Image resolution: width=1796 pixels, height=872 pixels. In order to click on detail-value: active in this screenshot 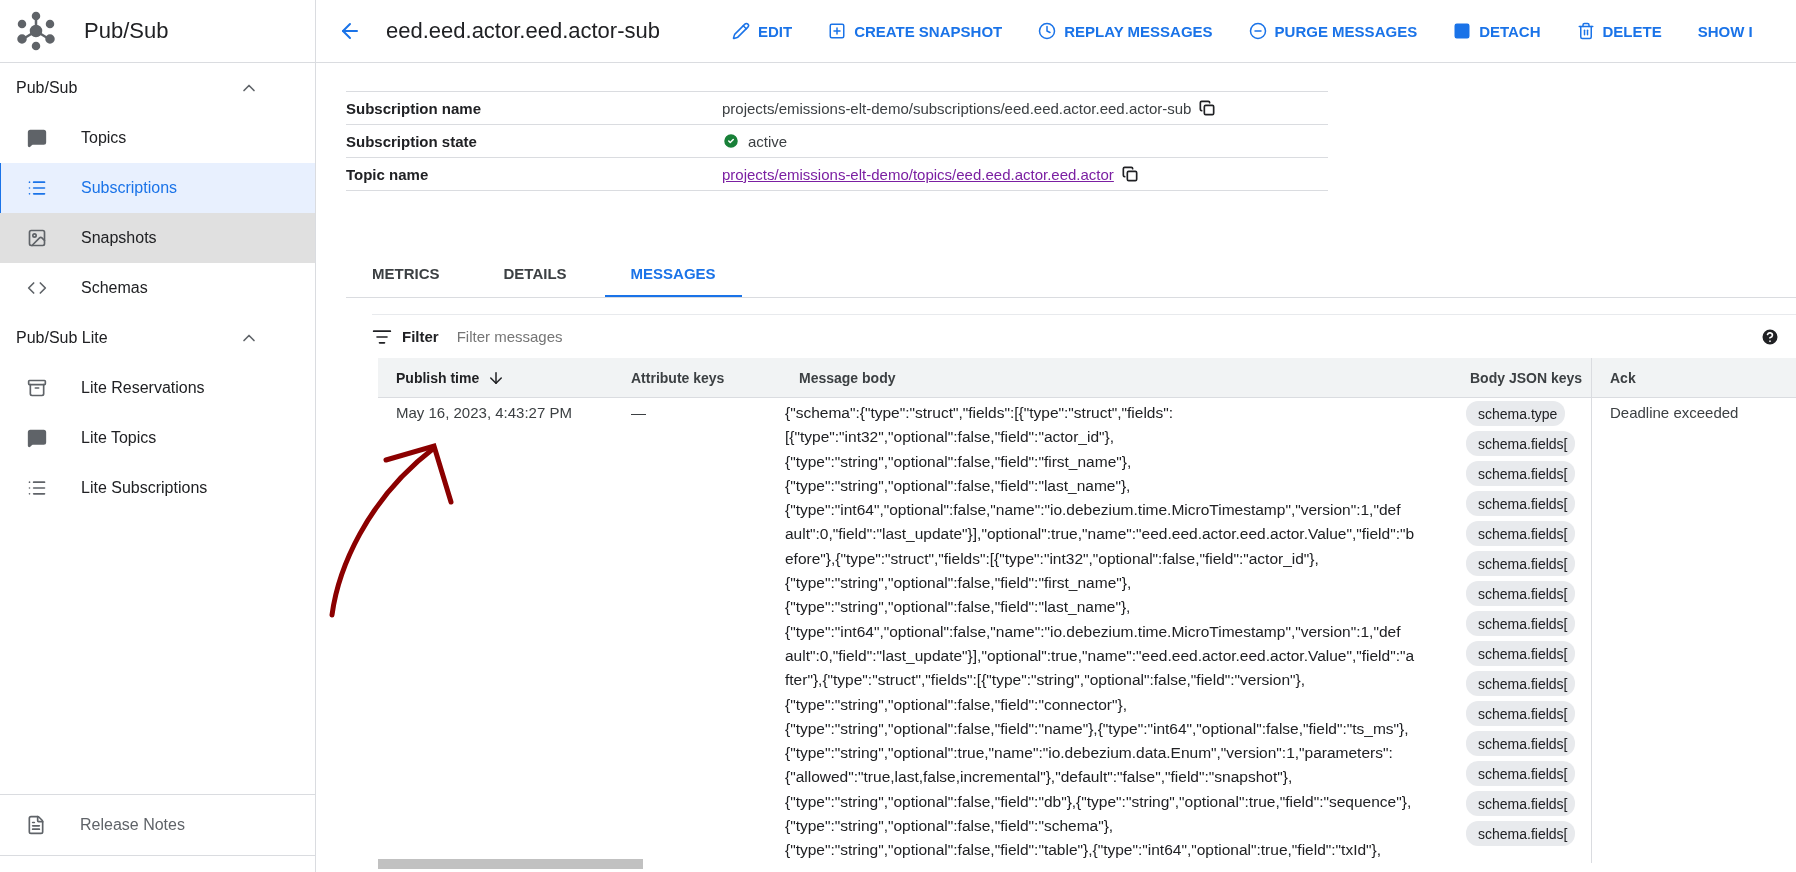, I will do `click(768, 141)`.